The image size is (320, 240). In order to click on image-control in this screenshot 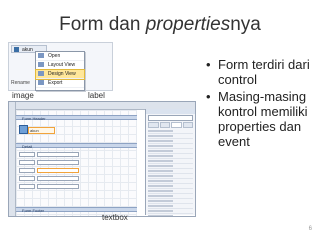, I will do `click(23, 129)`.